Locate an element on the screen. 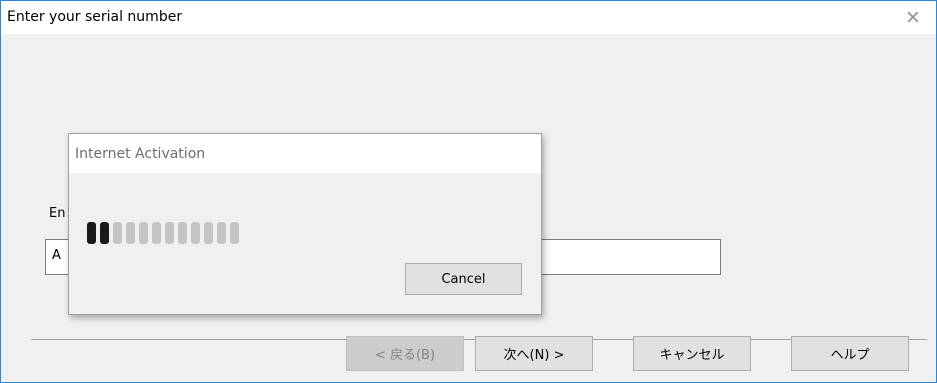 This screenshot has height=383, width=937. close-icon: ✕ is located at coordinates (913, 17).